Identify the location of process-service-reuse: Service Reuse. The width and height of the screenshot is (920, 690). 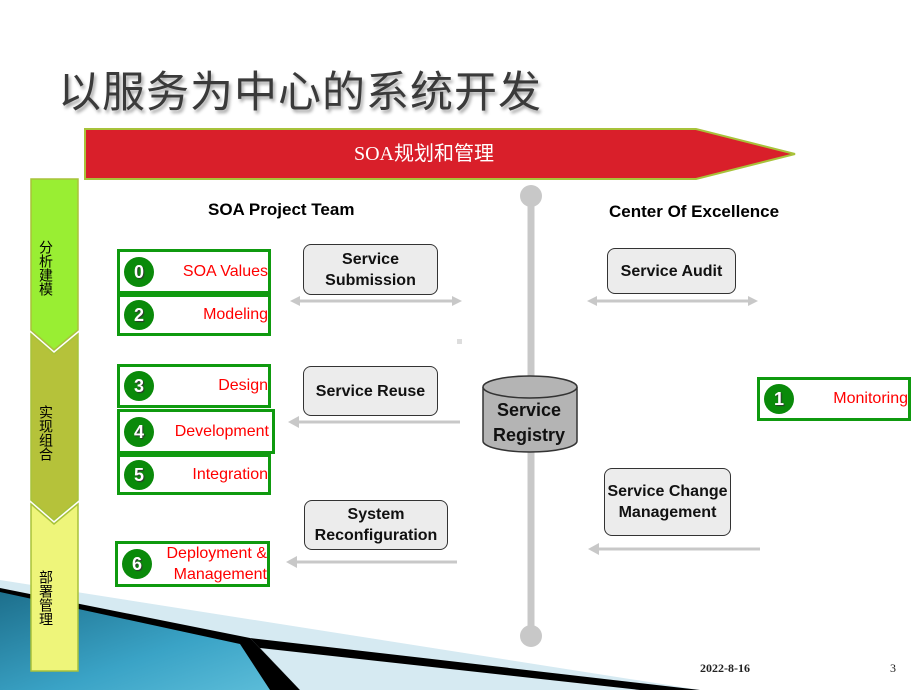
(370, 391).